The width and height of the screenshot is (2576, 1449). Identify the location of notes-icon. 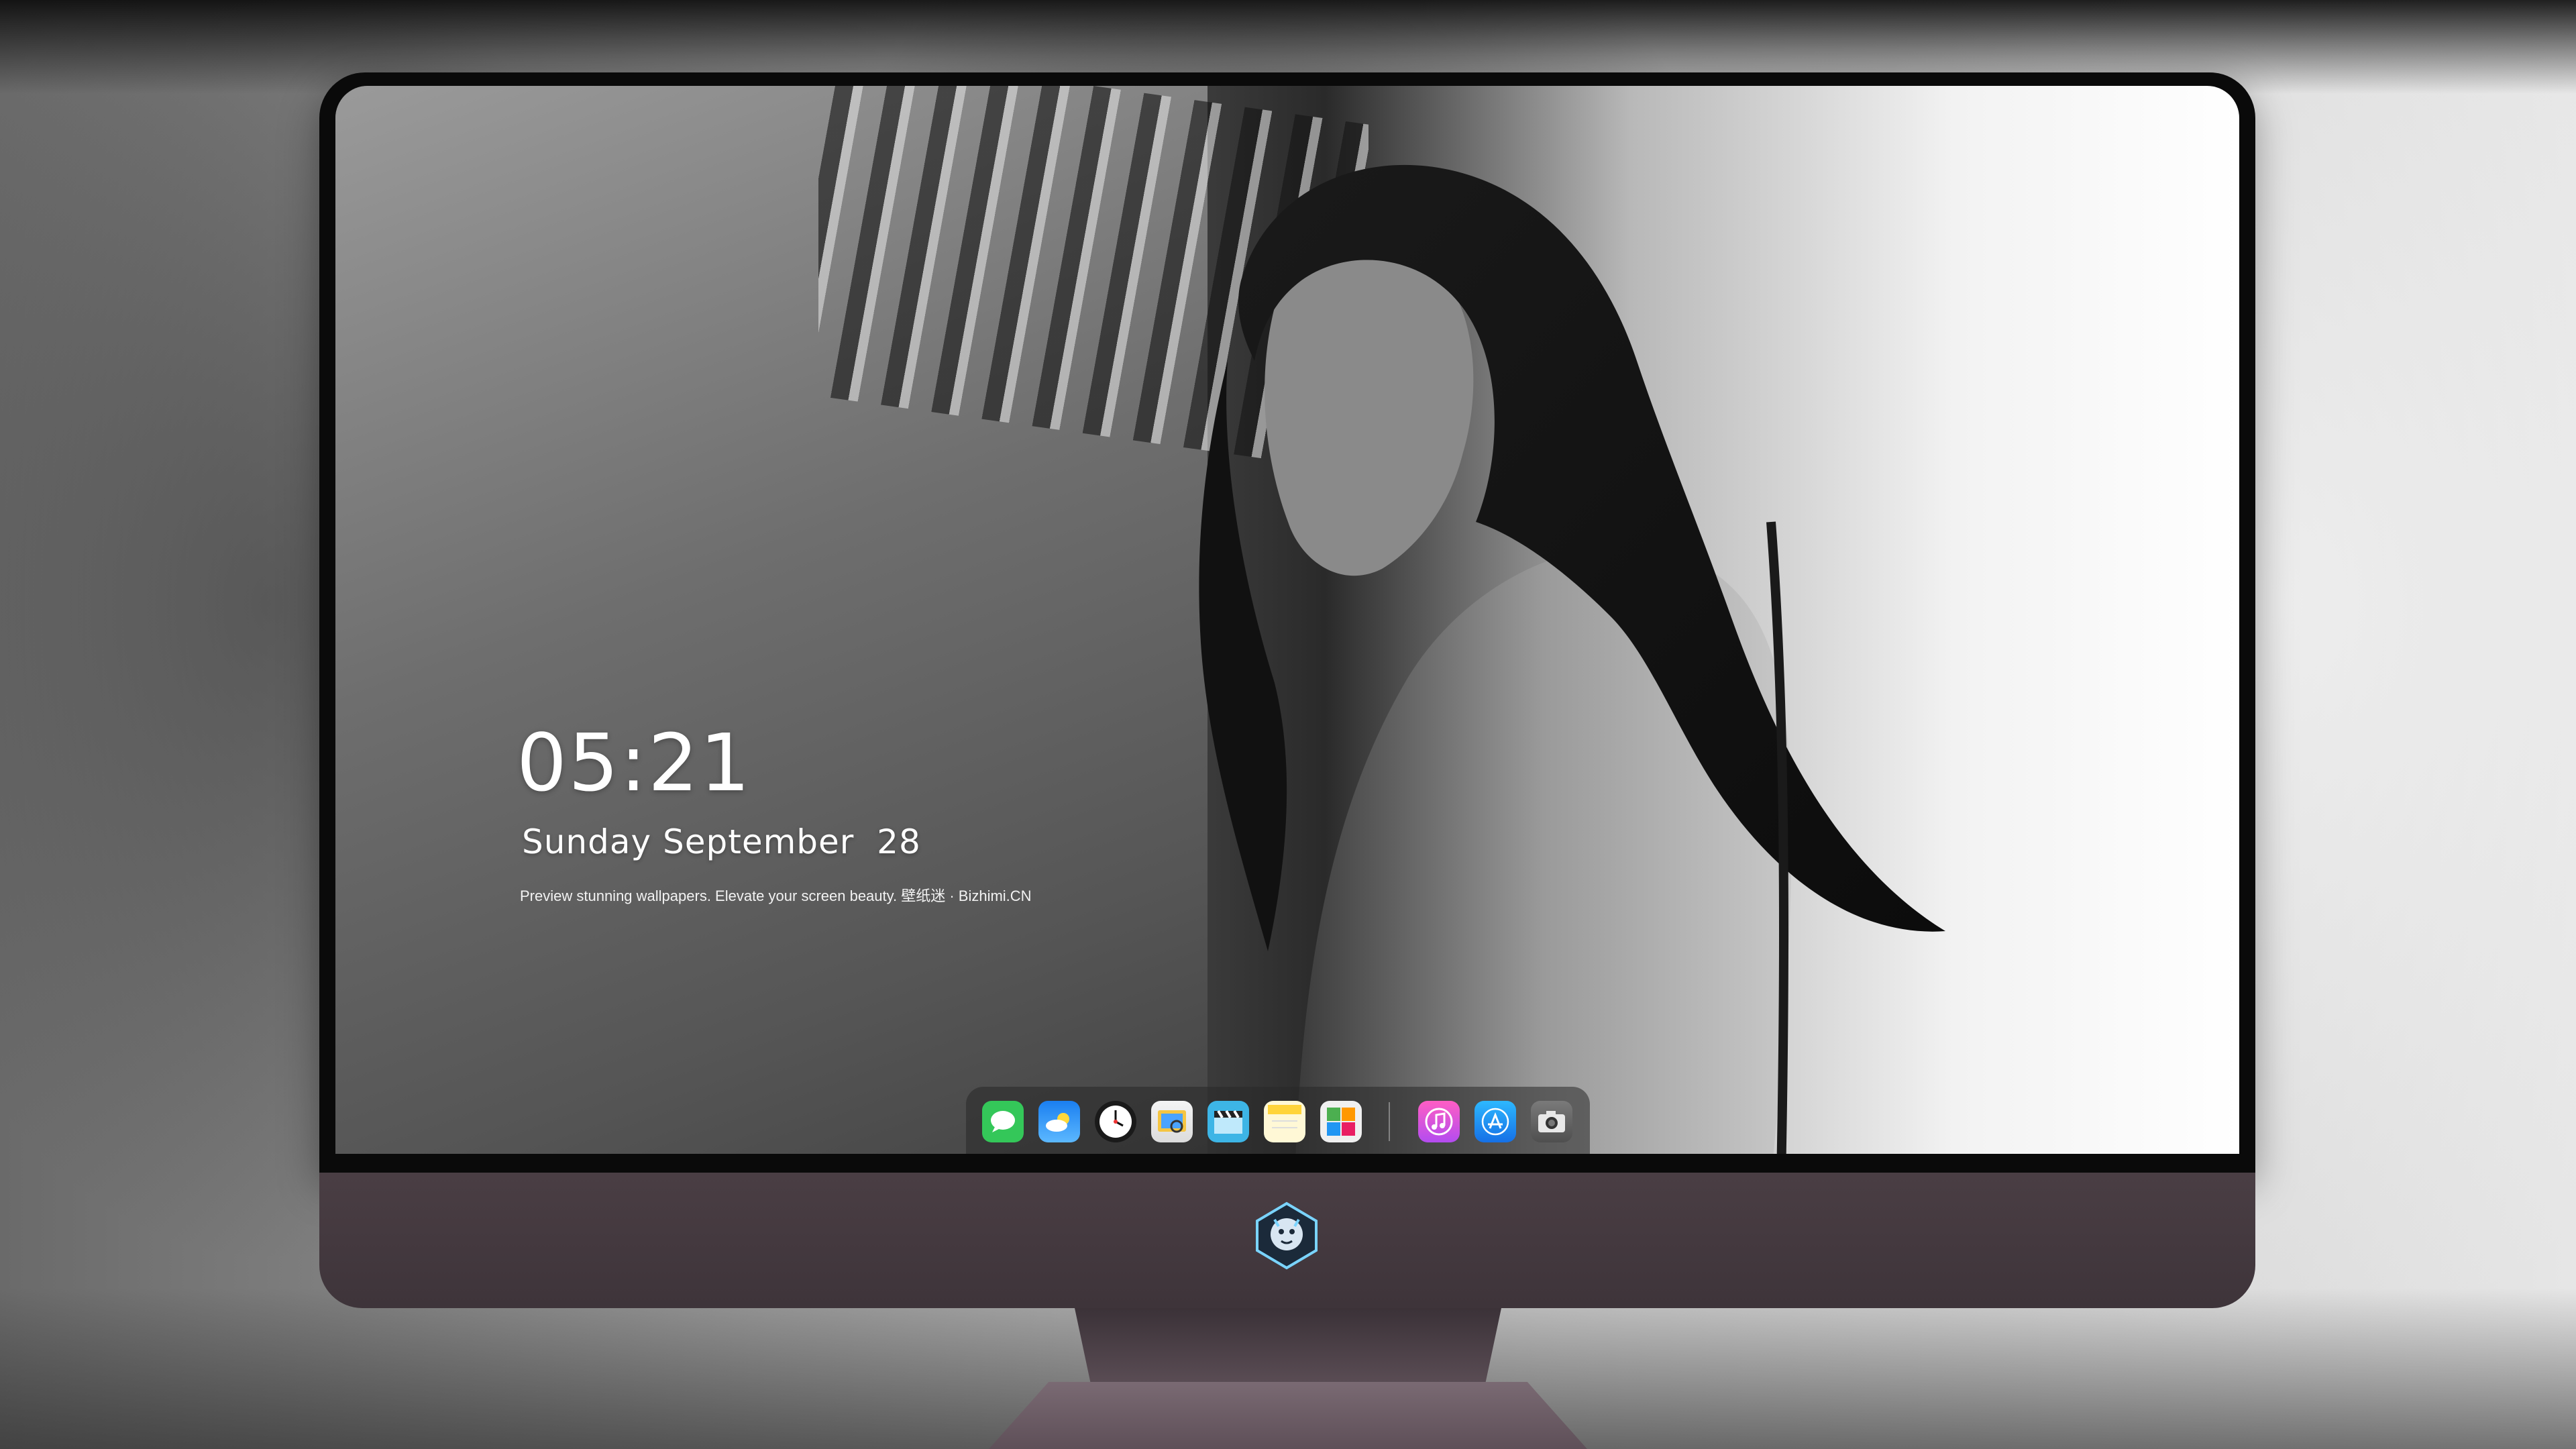
(1284, 1121).